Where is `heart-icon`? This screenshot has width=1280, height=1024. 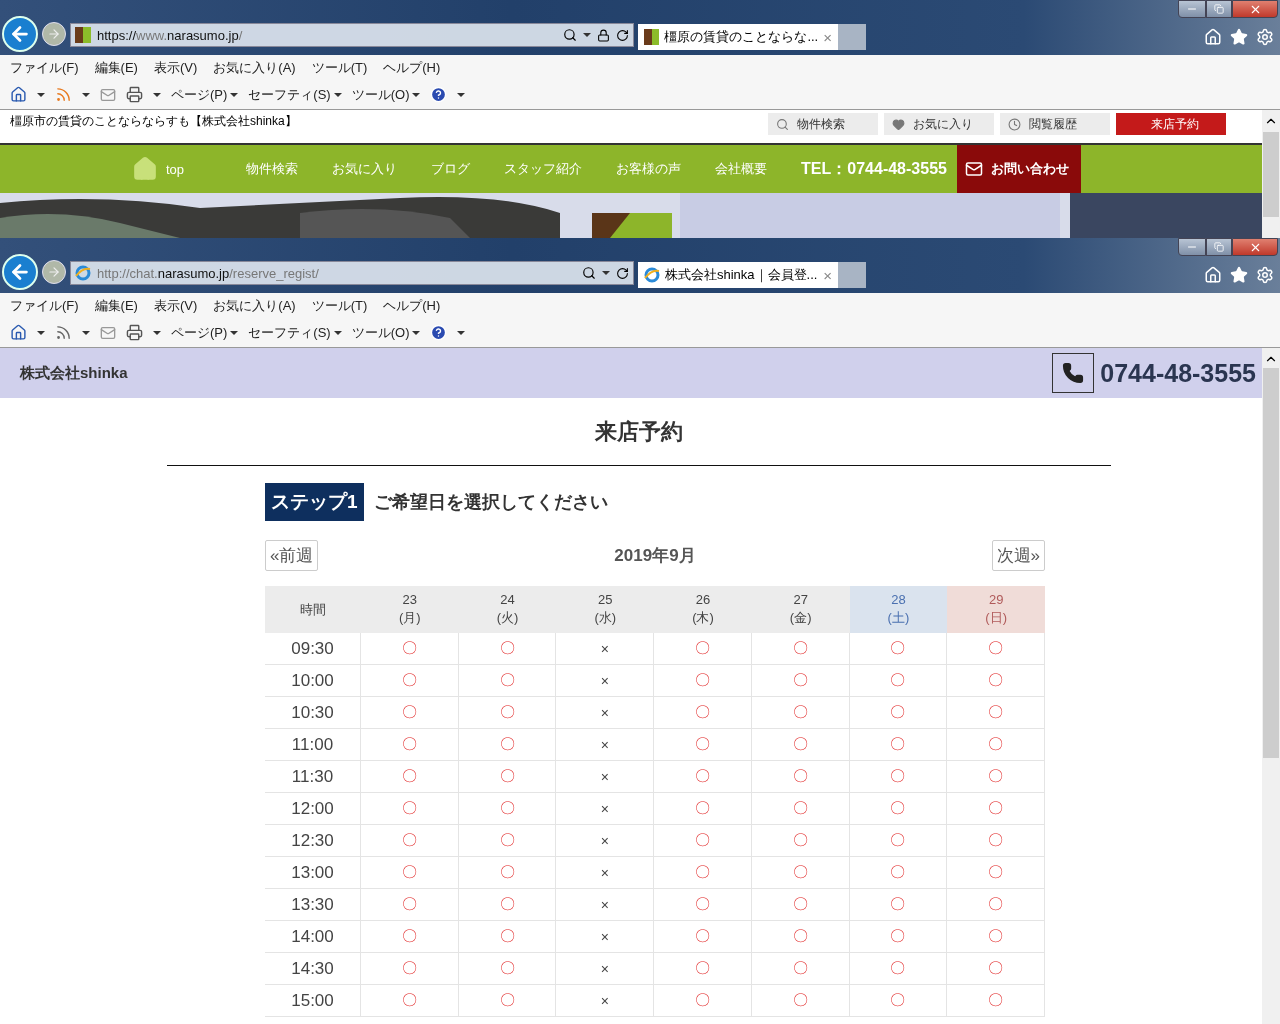 heart-icon is located at coordinates (898, 124).